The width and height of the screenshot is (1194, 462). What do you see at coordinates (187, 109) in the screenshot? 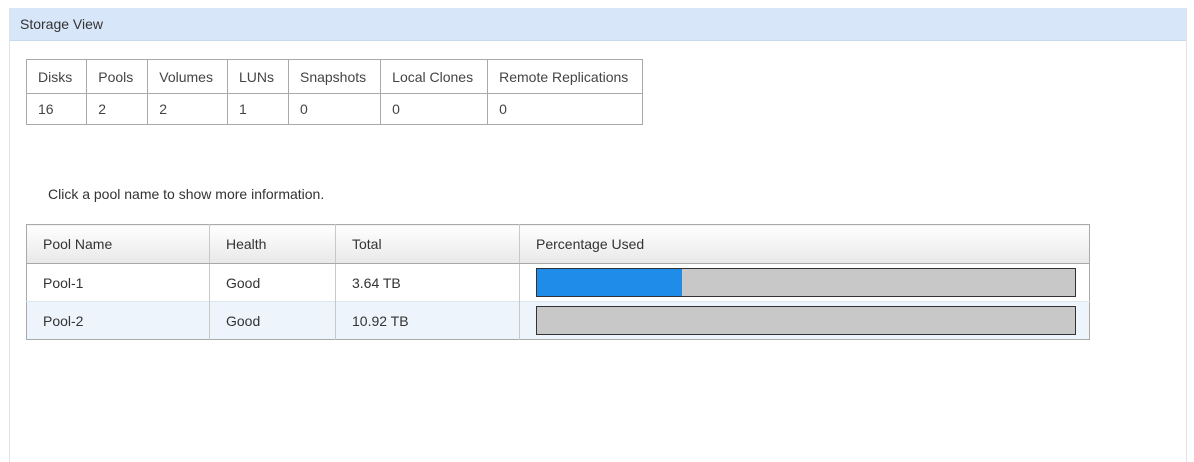
I see `summary-value-volumes: 2` at bounding box center [187, 109].